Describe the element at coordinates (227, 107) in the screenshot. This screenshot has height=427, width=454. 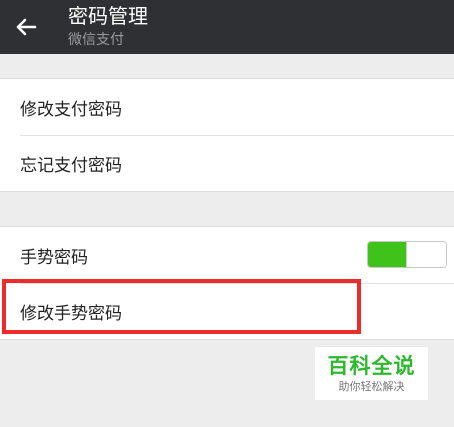
I see `change-payment-password-item: 修改支付密码` at that location.